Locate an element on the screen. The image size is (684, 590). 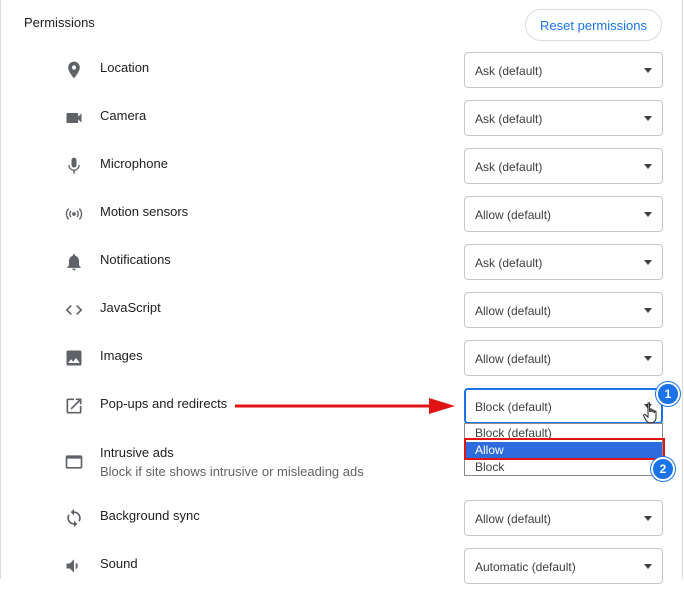
dropdown-option-block: Block is located at coordinates (563, 467).